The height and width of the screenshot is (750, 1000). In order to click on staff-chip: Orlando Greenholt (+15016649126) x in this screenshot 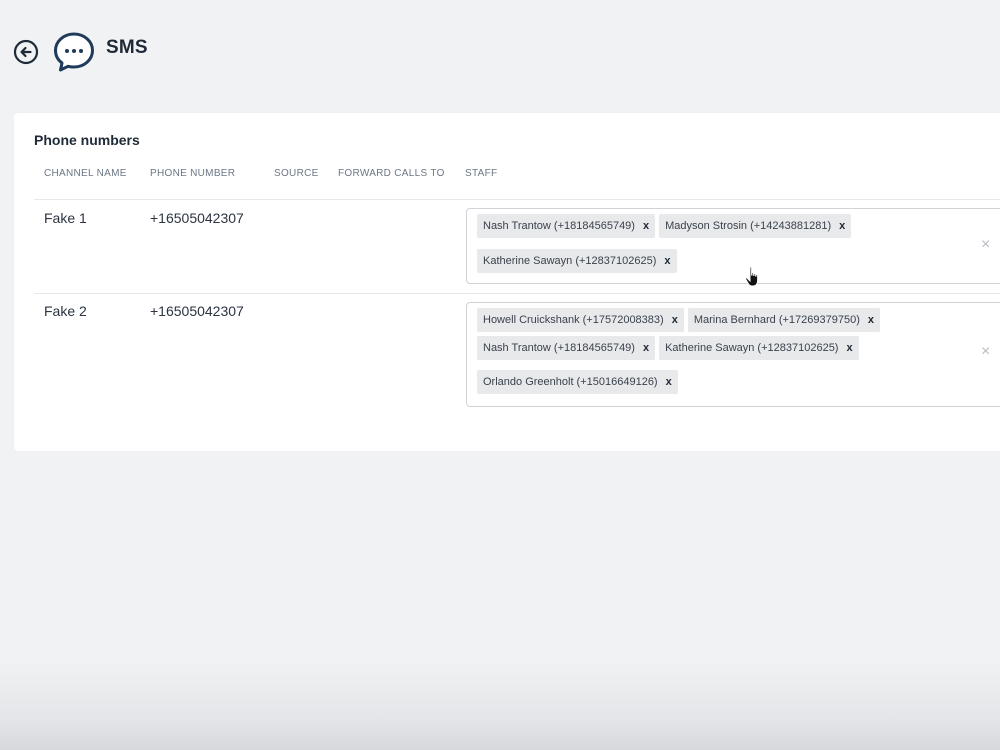, I will do `click(577, 382)`.